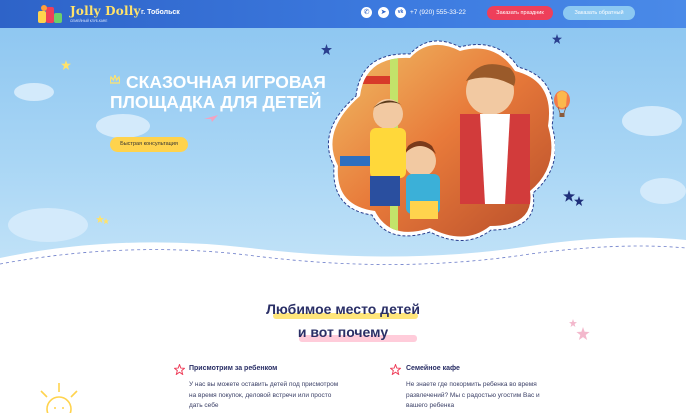 The height and width of the screenshot is (413, 686). Describe the element at coordinates (343, 255) in the screenshot. I see `hero-wave` at that location.